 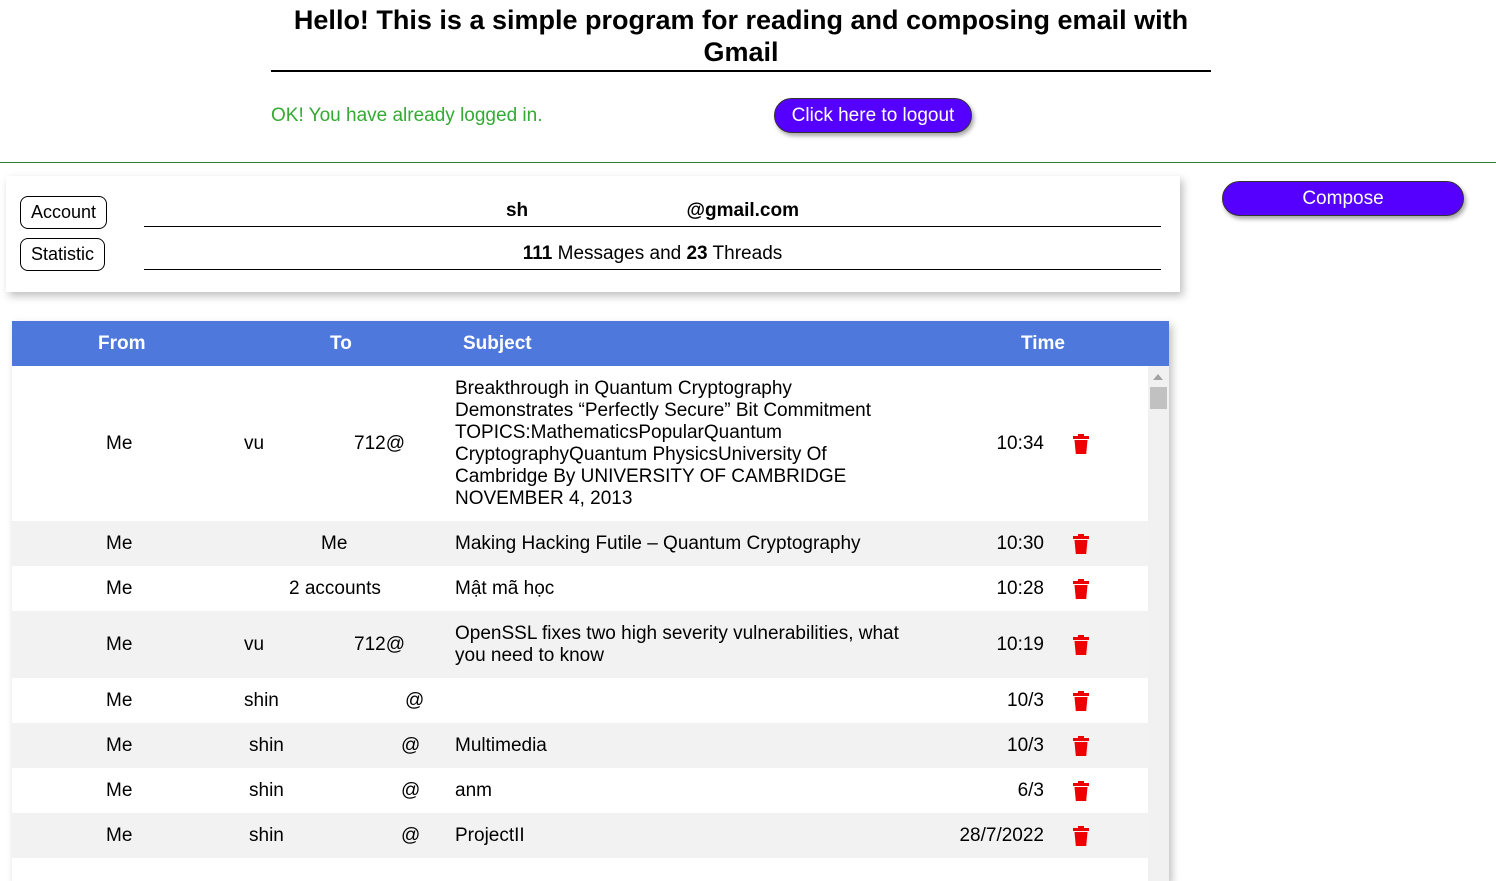 I want to click on messages-text: Messages and, so click(x=619, y=253).